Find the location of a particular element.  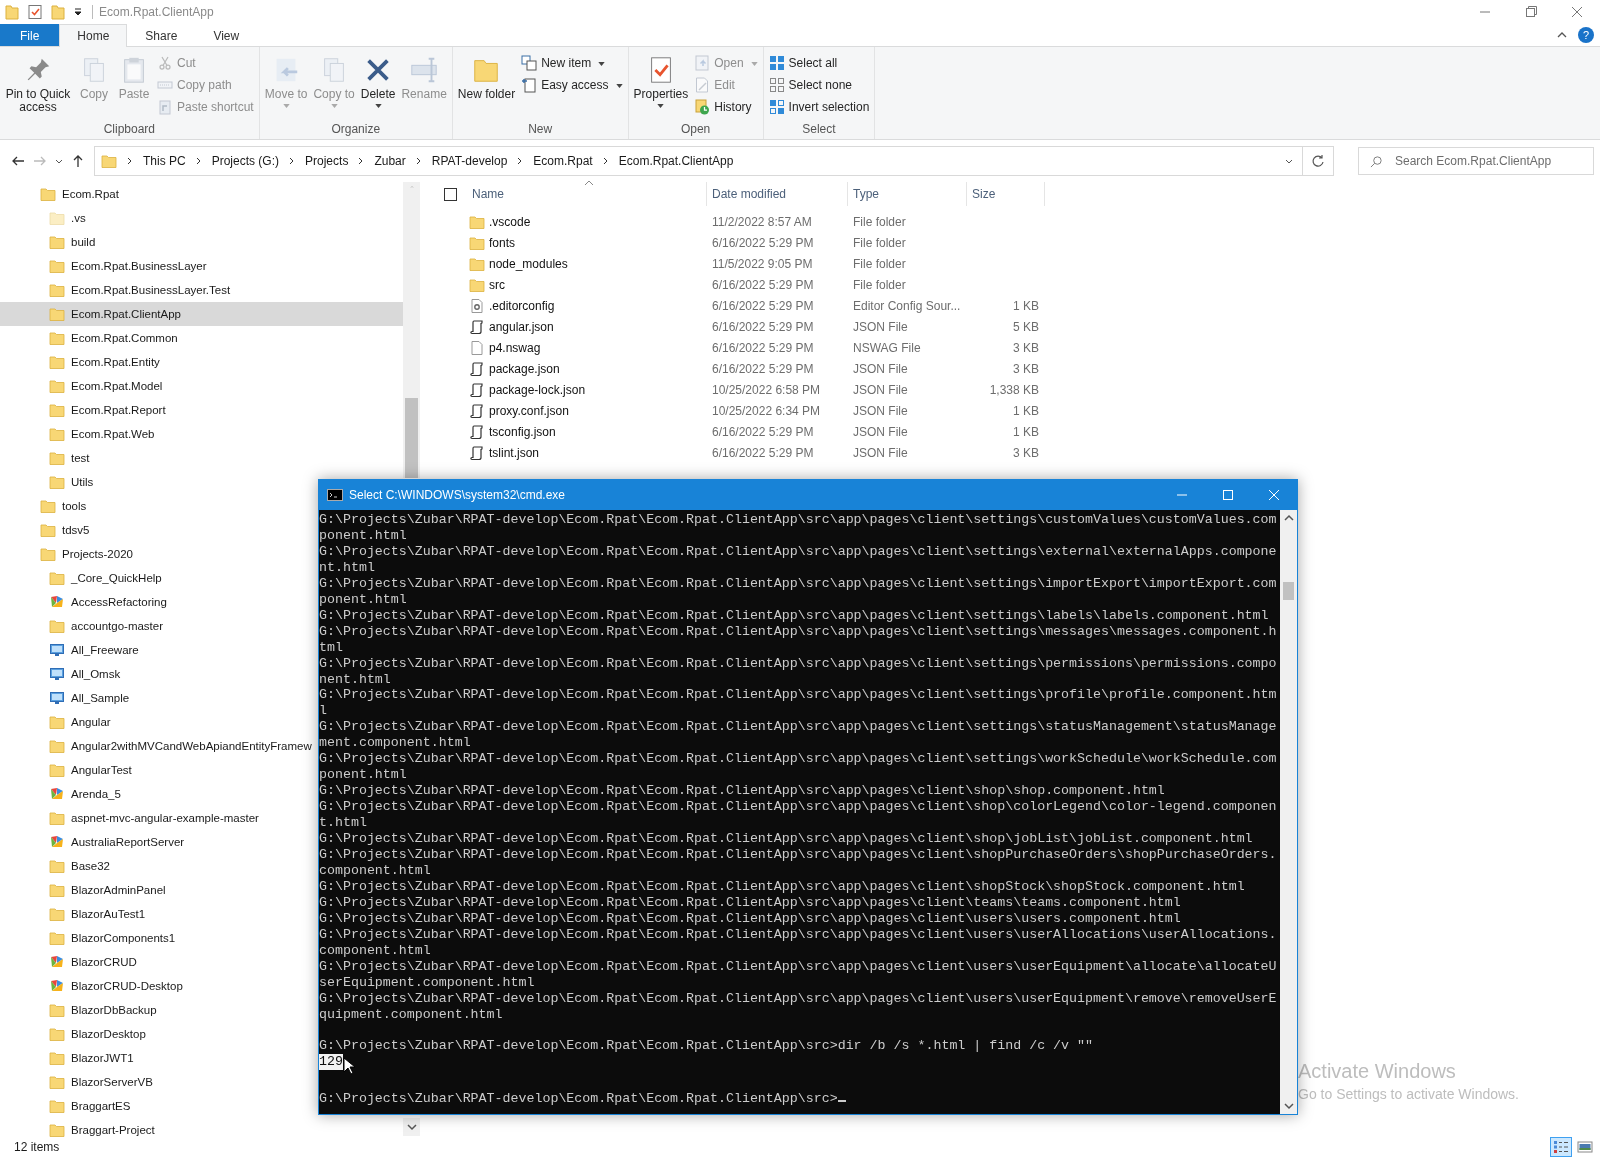

file-row: .vscode 11/2/2022 8:57 AM File folder is located at coordinates (1019, 221).